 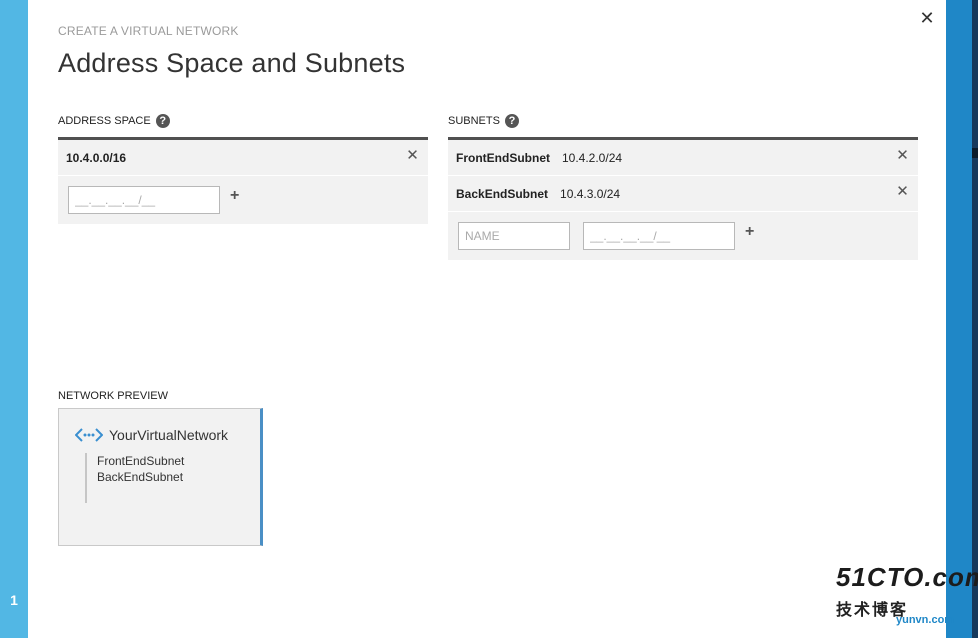 I want to click on watermark-line-1: 51CTO.com, so click(x=907, y=577).